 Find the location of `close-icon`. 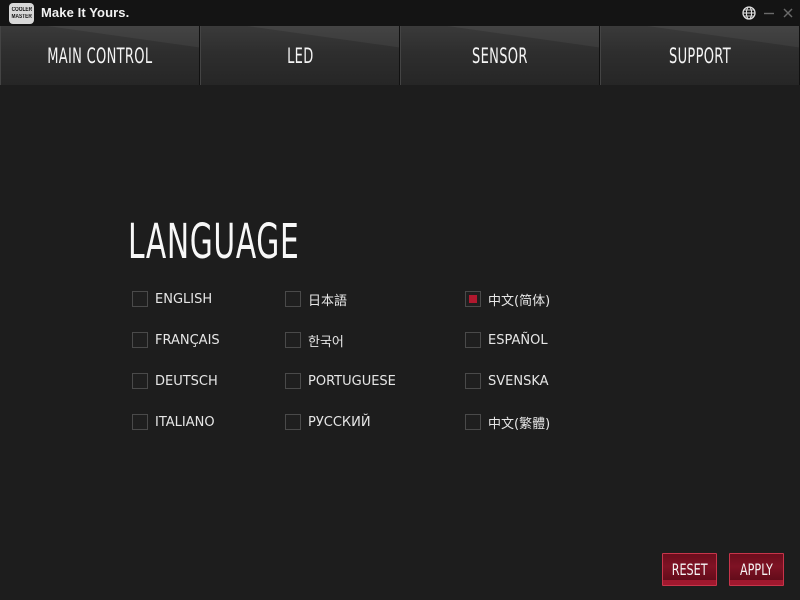

close-icon is located at coordinates (788, 13).